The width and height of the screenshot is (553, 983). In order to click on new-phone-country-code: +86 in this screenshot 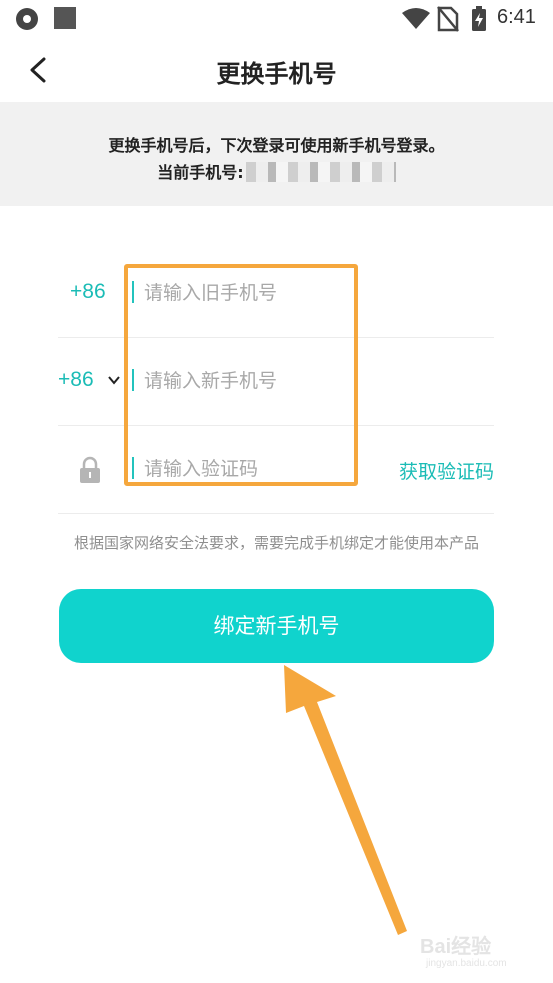, I will do `click(76, 380)`.